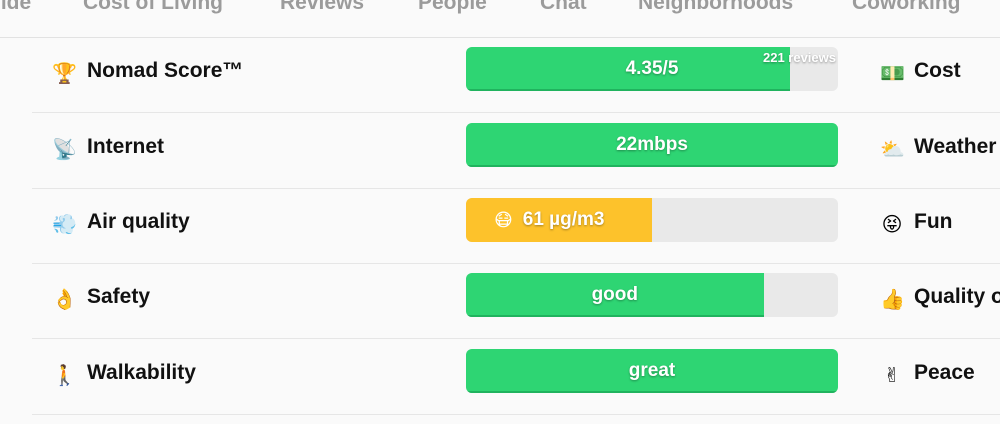  I want to click on money-icon: 💵, so click(892, 73).